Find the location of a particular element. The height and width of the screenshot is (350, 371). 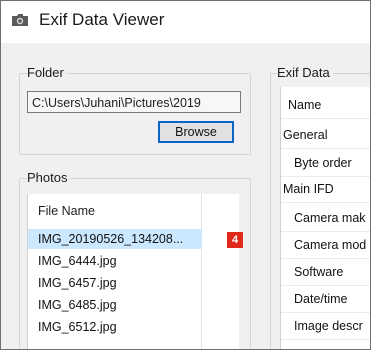

exif-group-label: Exif Data is located at coordinates (305, 72).